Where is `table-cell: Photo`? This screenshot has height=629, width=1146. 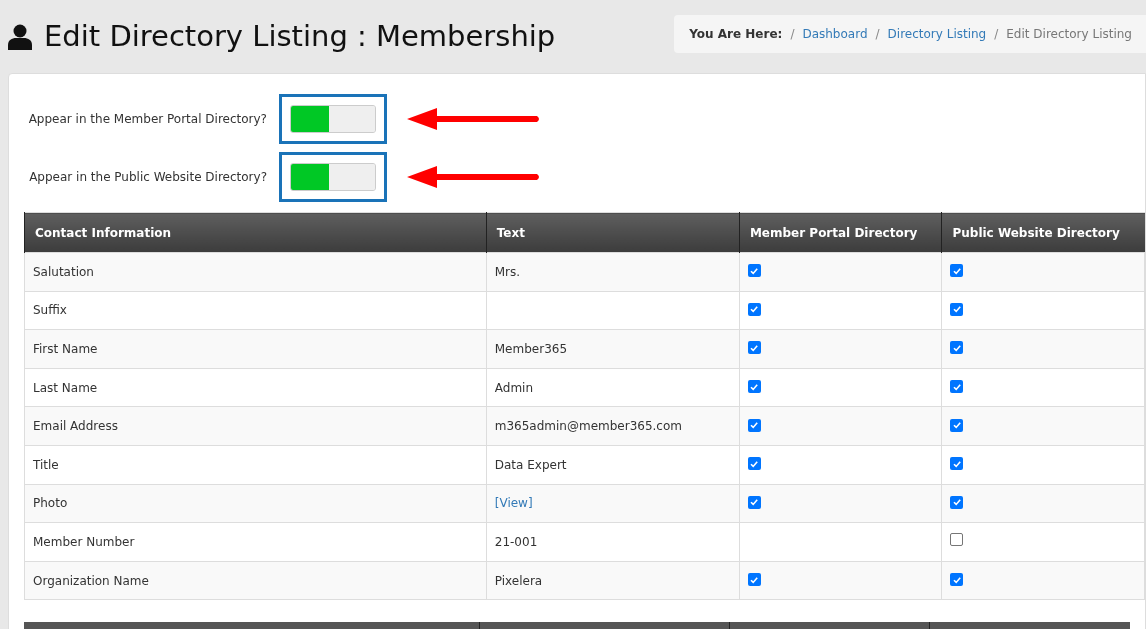 table-cell: Photo is located at coordinates (255, 503).